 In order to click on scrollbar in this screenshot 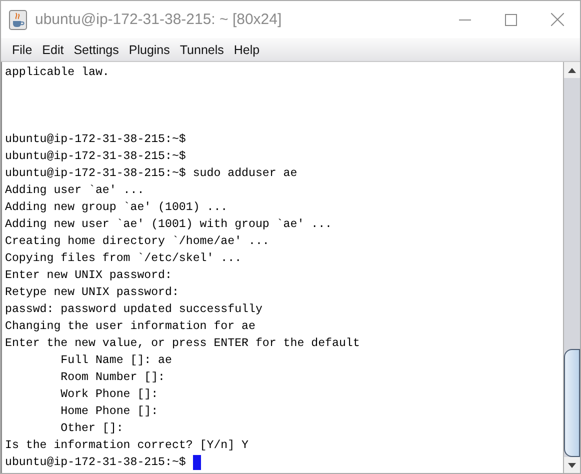, I will do `click(571, 267)`.